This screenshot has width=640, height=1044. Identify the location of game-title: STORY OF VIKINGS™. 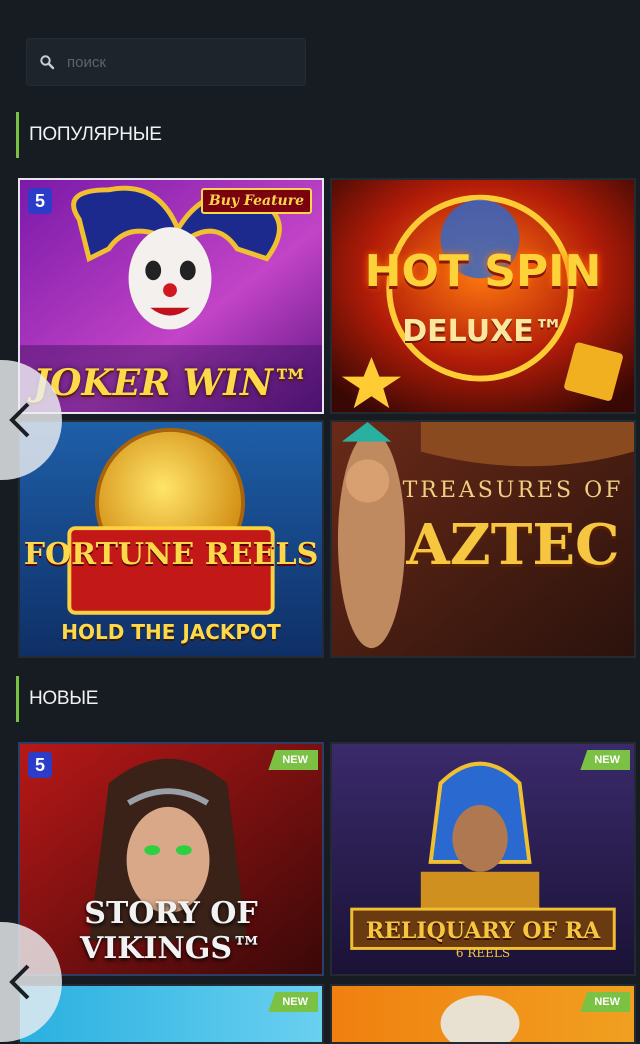
(171, 931).